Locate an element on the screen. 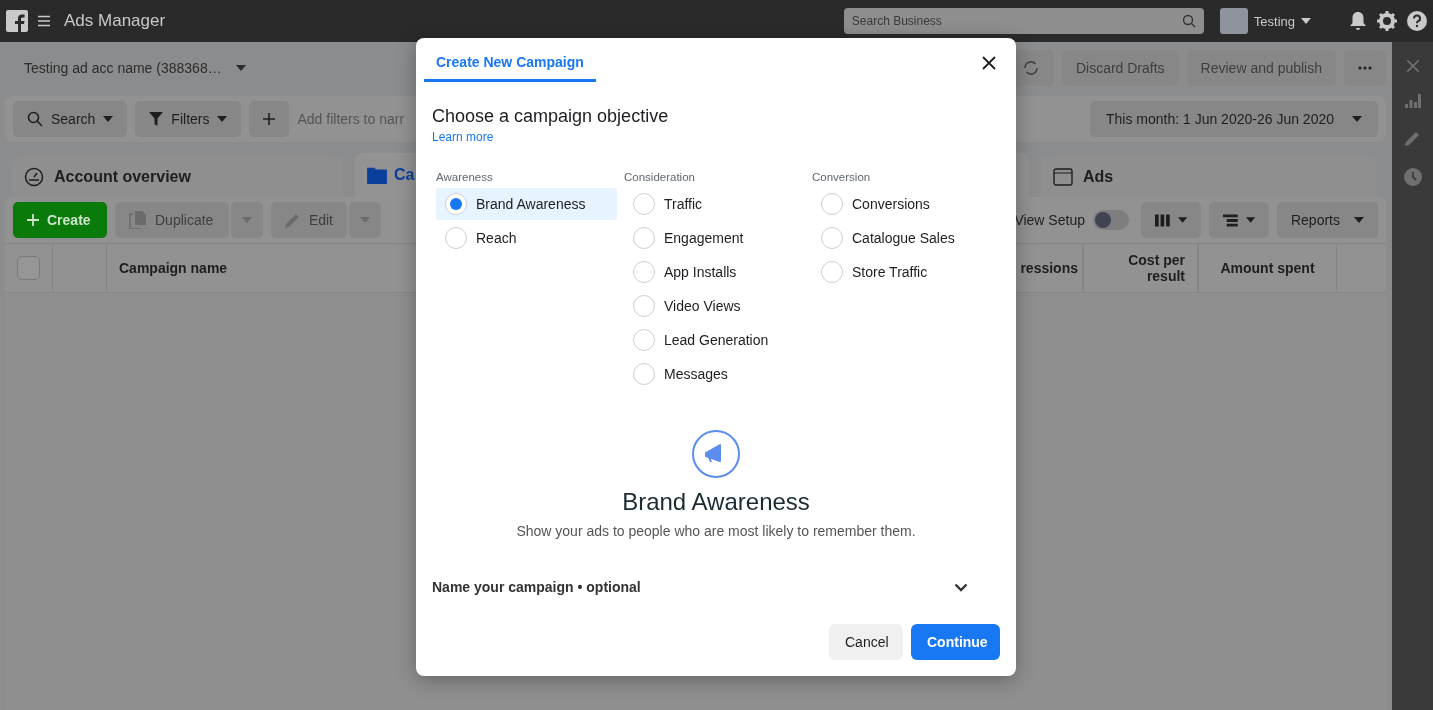 This screenshot has width=1433, height=710. copy-icon is located at coordinates (138, 220).